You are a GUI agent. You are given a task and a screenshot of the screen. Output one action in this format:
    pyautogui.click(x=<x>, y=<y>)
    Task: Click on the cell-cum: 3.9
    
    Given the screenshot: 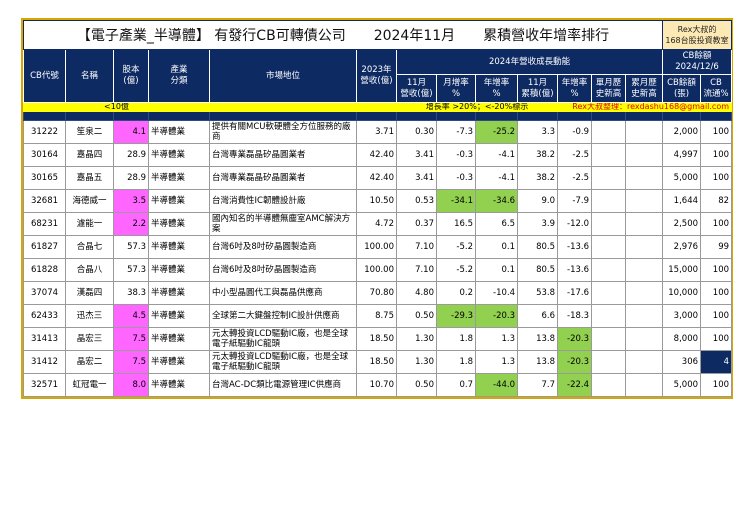 What is the action you would take?
    pyautogui.click(x=537, y=224)
    